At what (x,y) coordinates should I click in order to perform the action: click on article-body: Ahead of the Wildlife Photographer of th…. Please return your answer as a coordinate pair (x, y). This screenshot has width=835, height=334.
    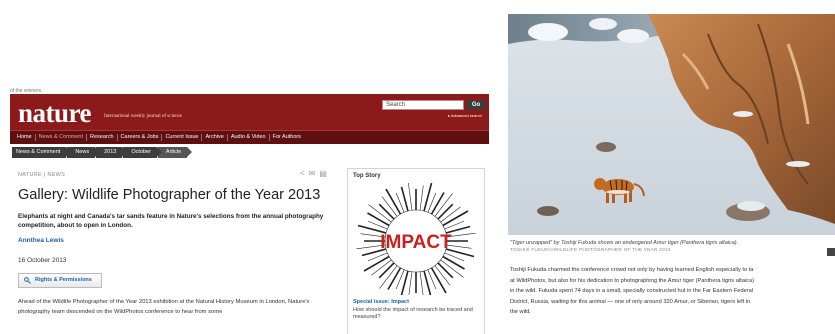
    Looking at the image, I should click on (164, 307).